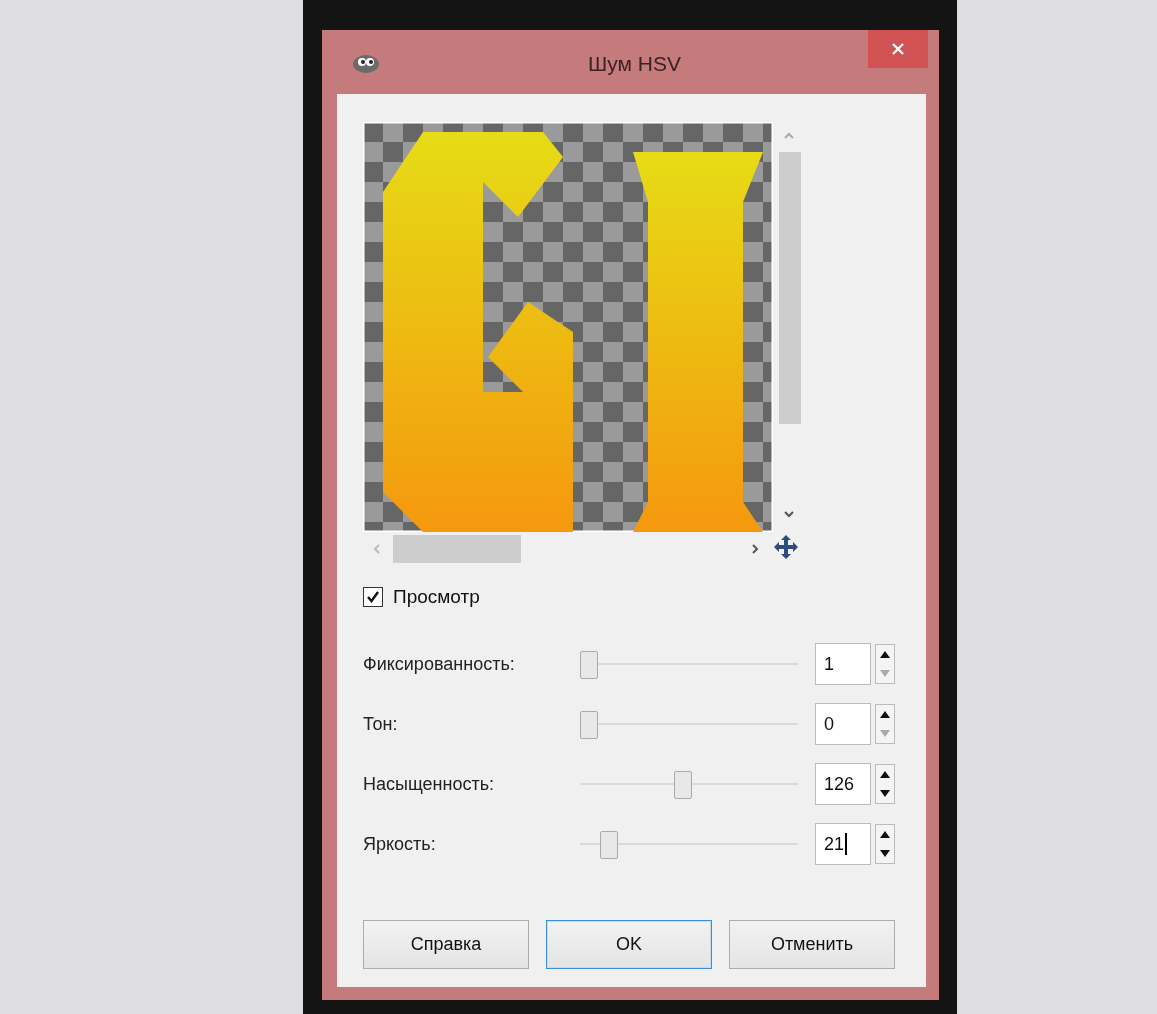 This screenshot has width=1157, height=1014. I want to click on close-icon, so click(898, 49).